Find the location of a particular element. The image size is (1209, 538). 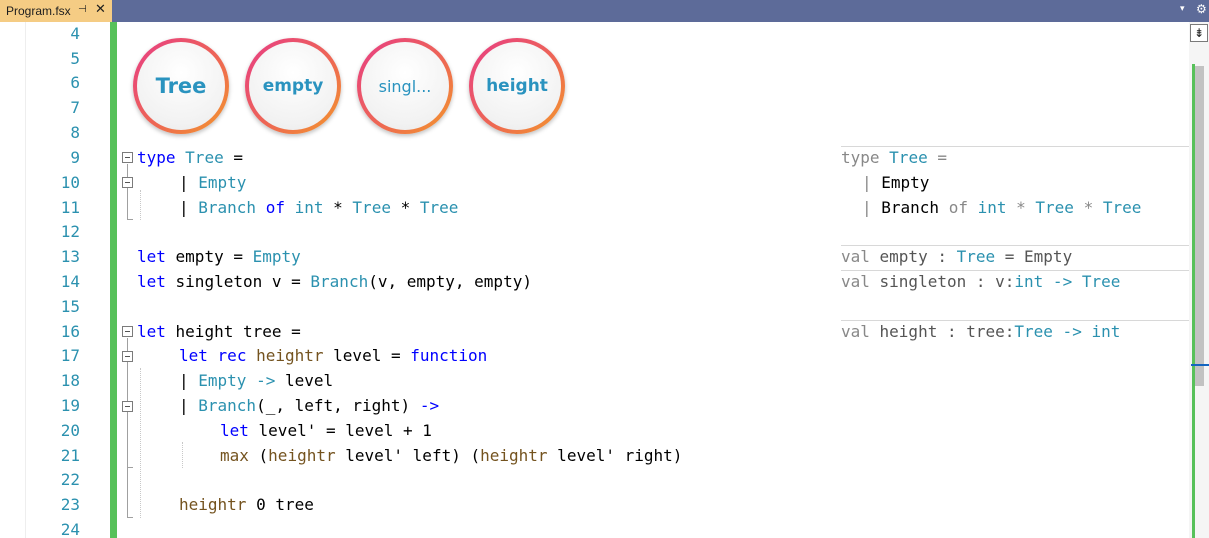

badge-tree: Tree is located at coordinates (181, 86).